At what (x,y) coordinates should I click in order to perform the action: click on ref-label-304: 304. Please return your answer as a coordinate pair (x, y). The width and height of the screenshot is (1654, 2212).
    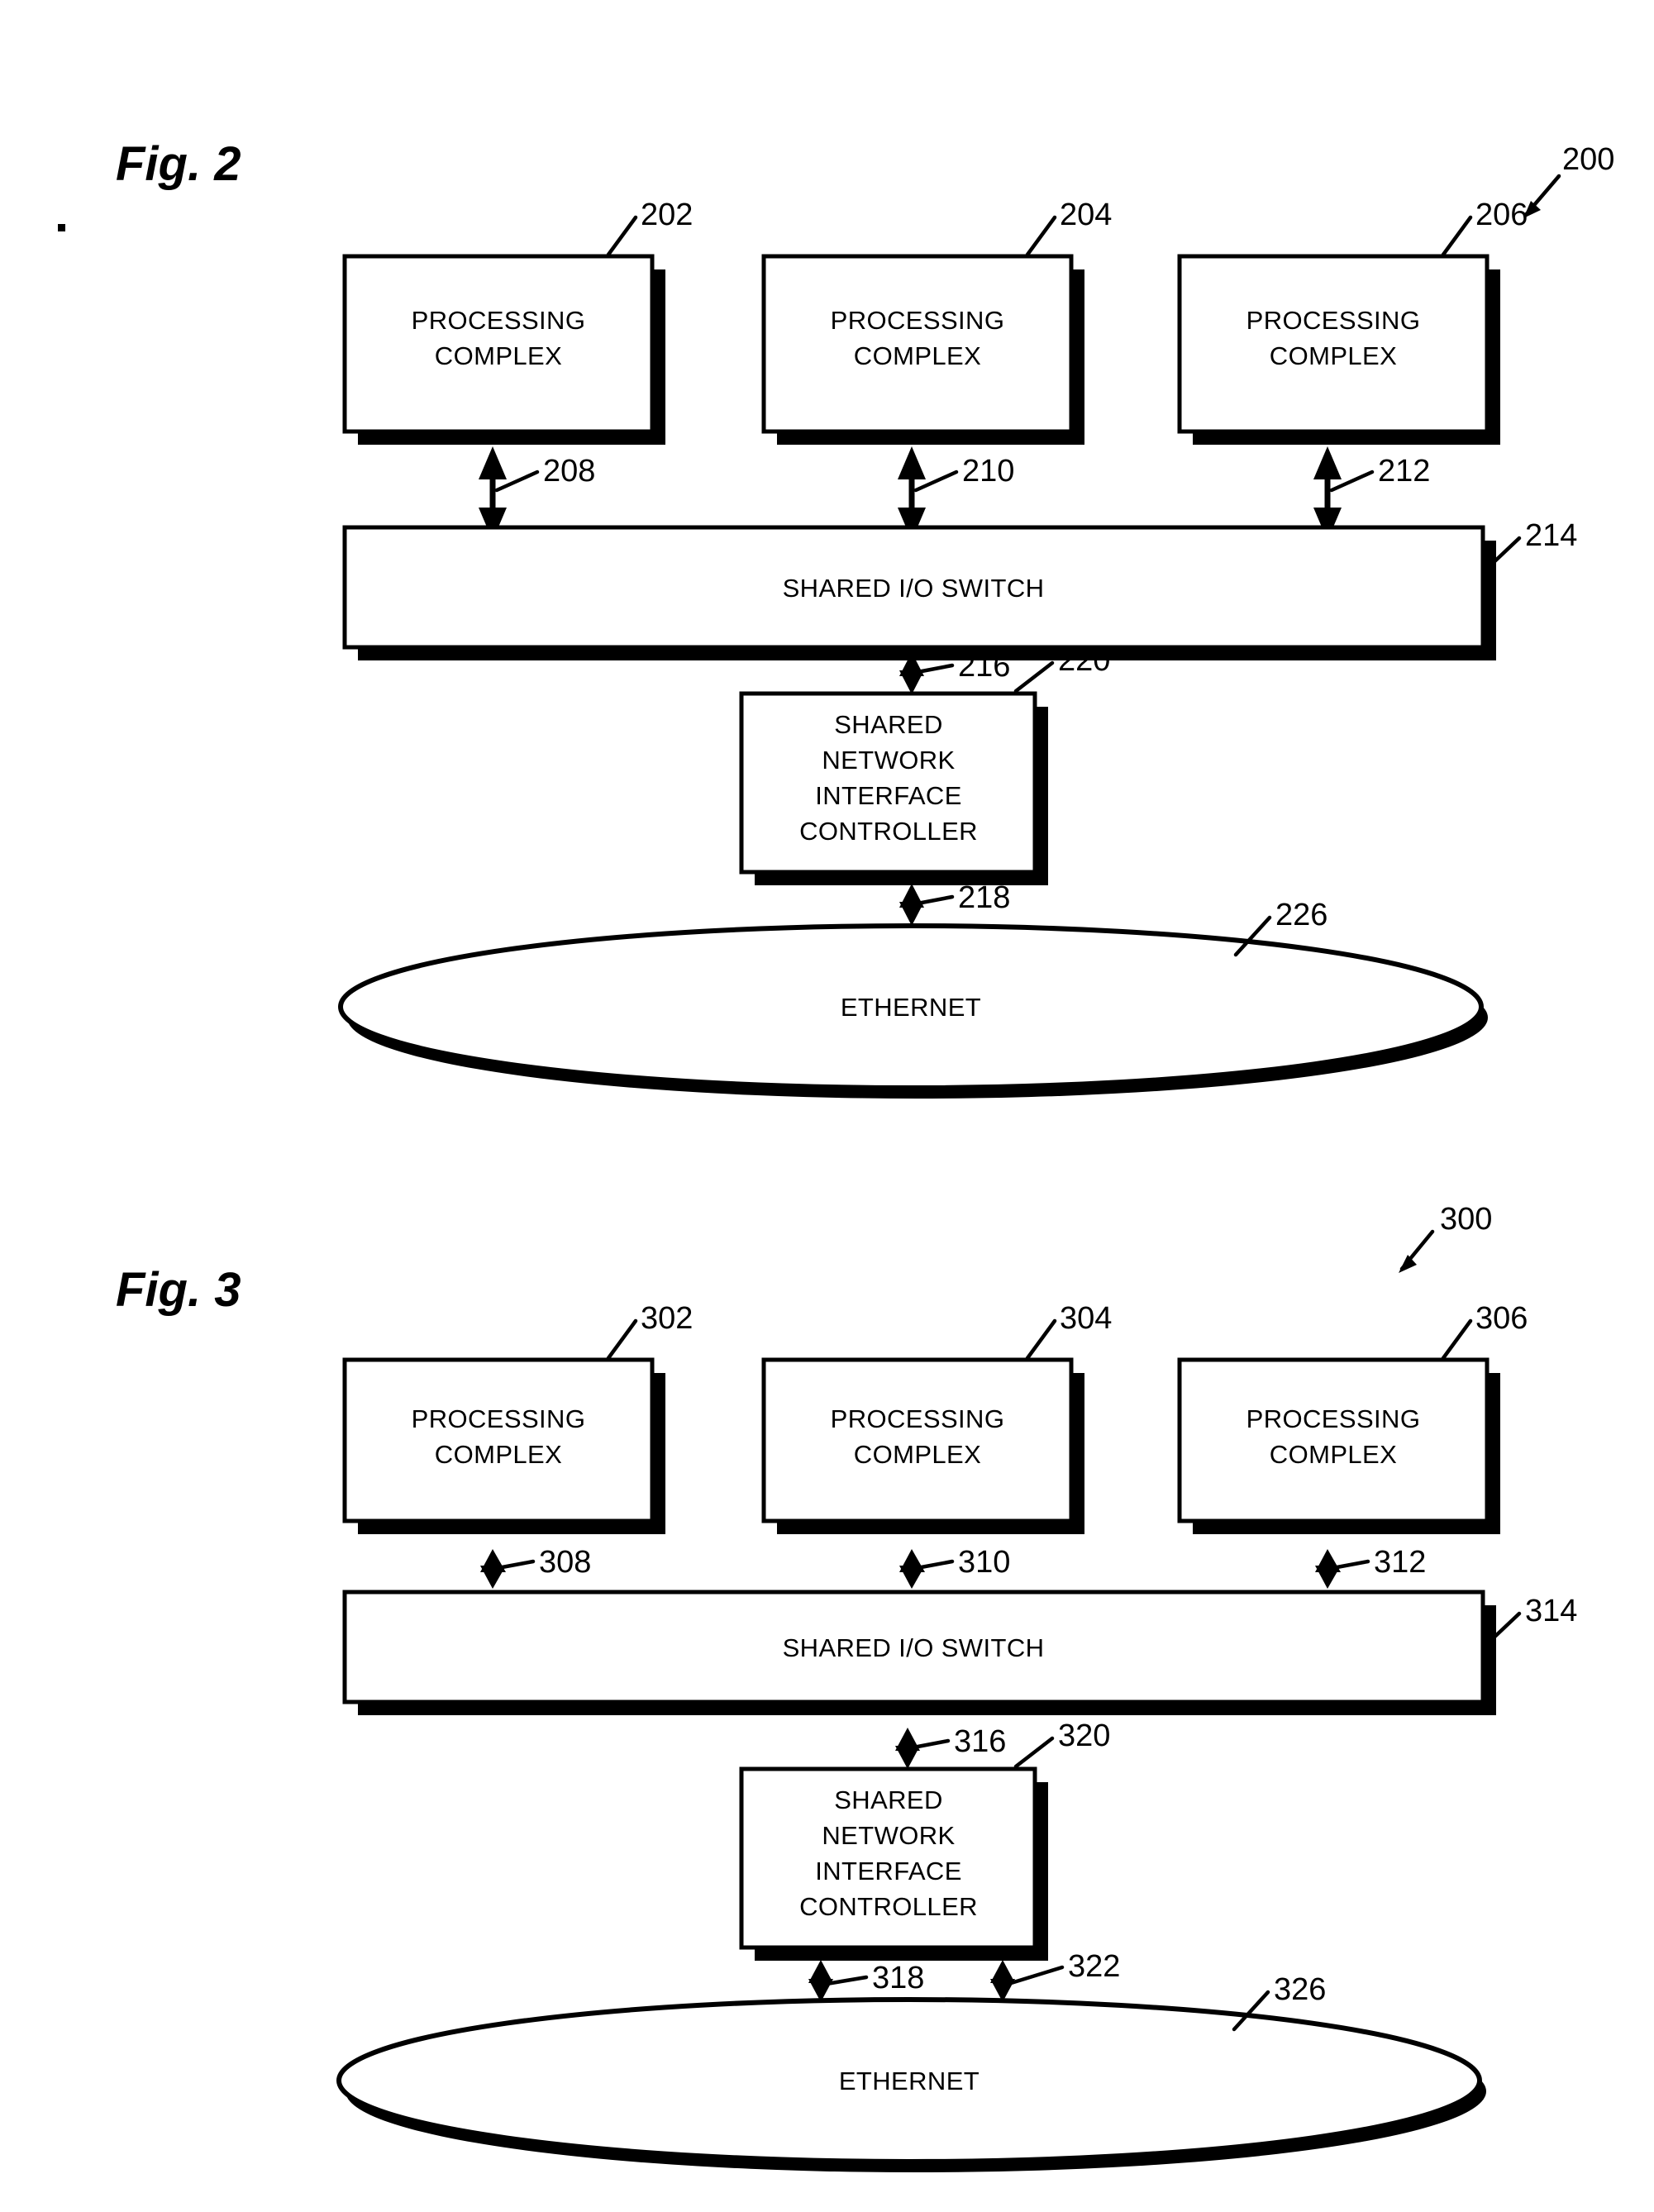
    Looking at the image, I should click on (1086, 1318).